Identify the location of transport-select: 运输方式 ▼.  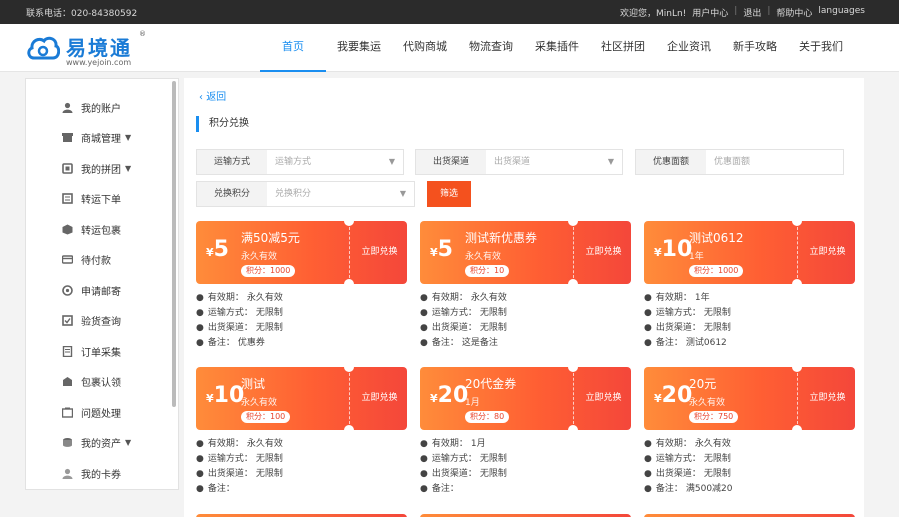
(335, 162).